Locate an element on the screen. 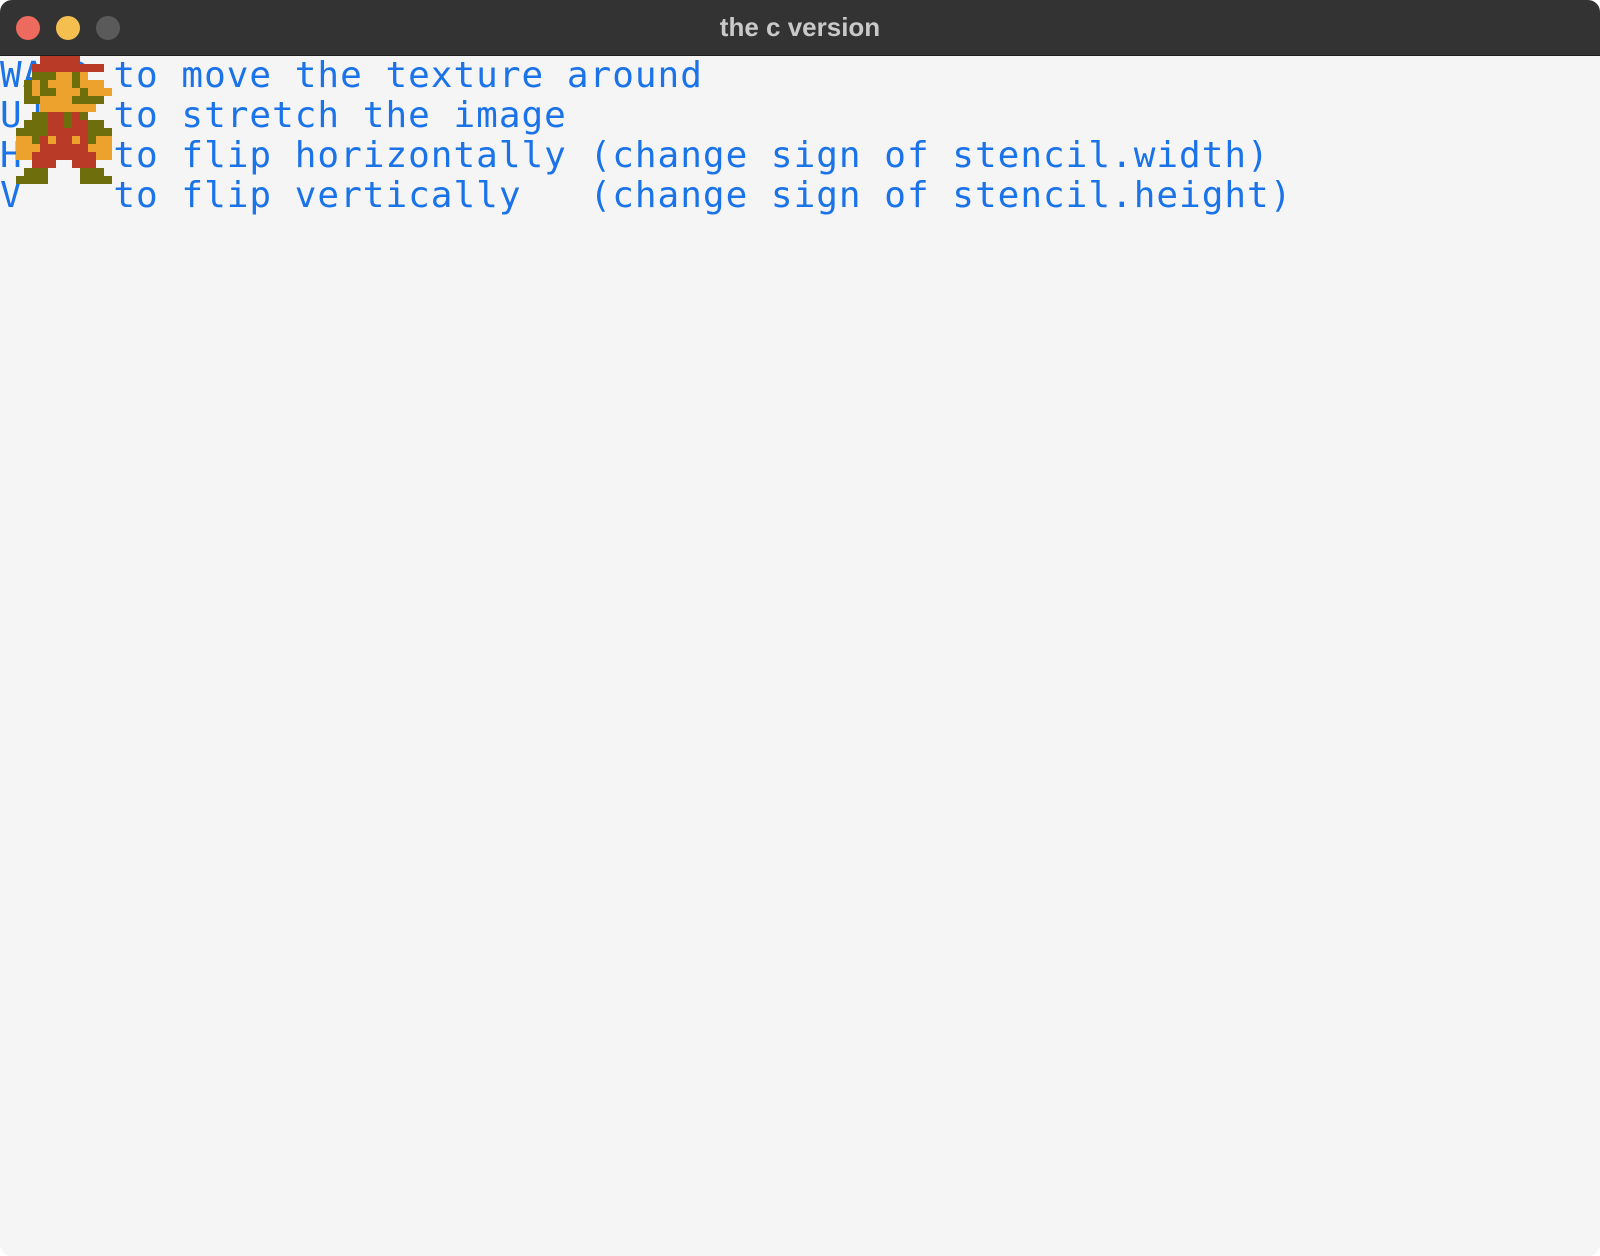  title-bar: the c version is located at coordinates (800, 28).